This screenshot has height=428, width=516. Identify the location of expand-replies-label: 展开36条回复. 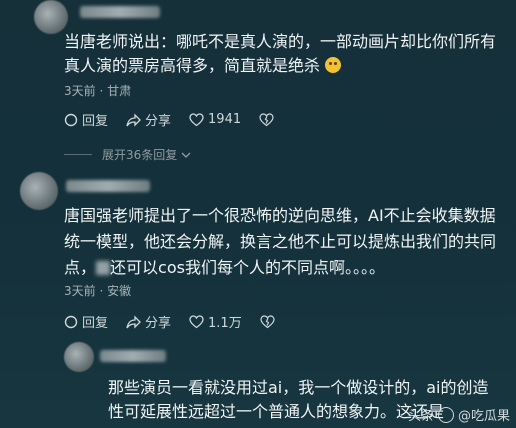
(140, 155).